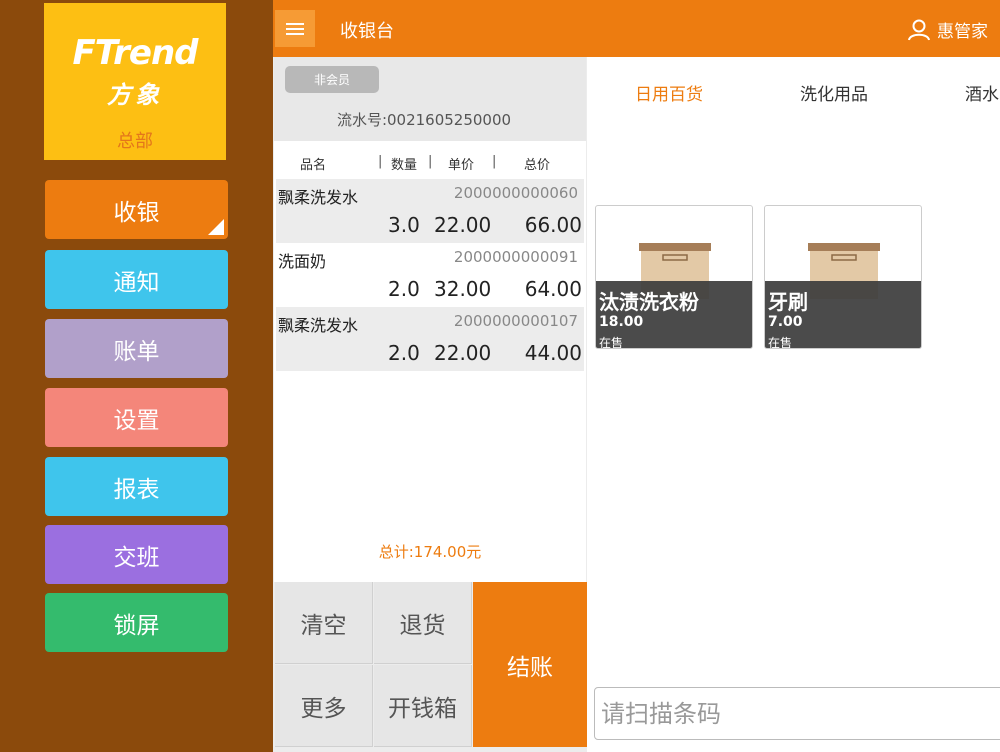  I want to click on page-title: 收银台, so click(367, 31).